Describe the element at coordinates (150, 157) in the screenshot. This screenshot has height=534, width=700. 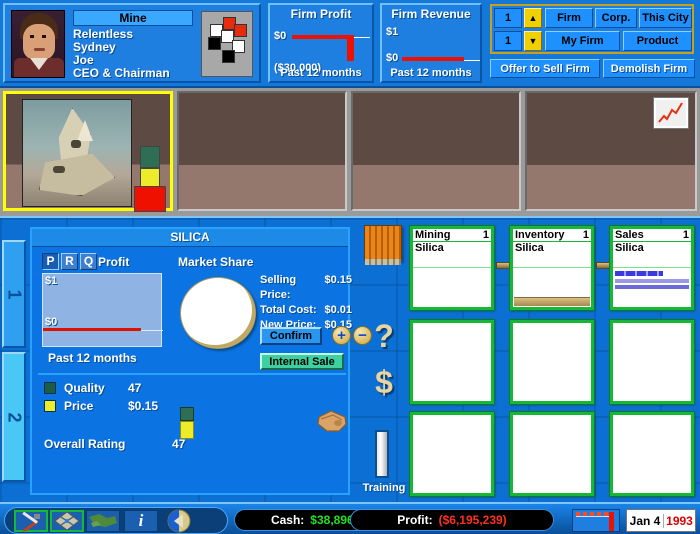
I see `quality-level-bar` at that location.